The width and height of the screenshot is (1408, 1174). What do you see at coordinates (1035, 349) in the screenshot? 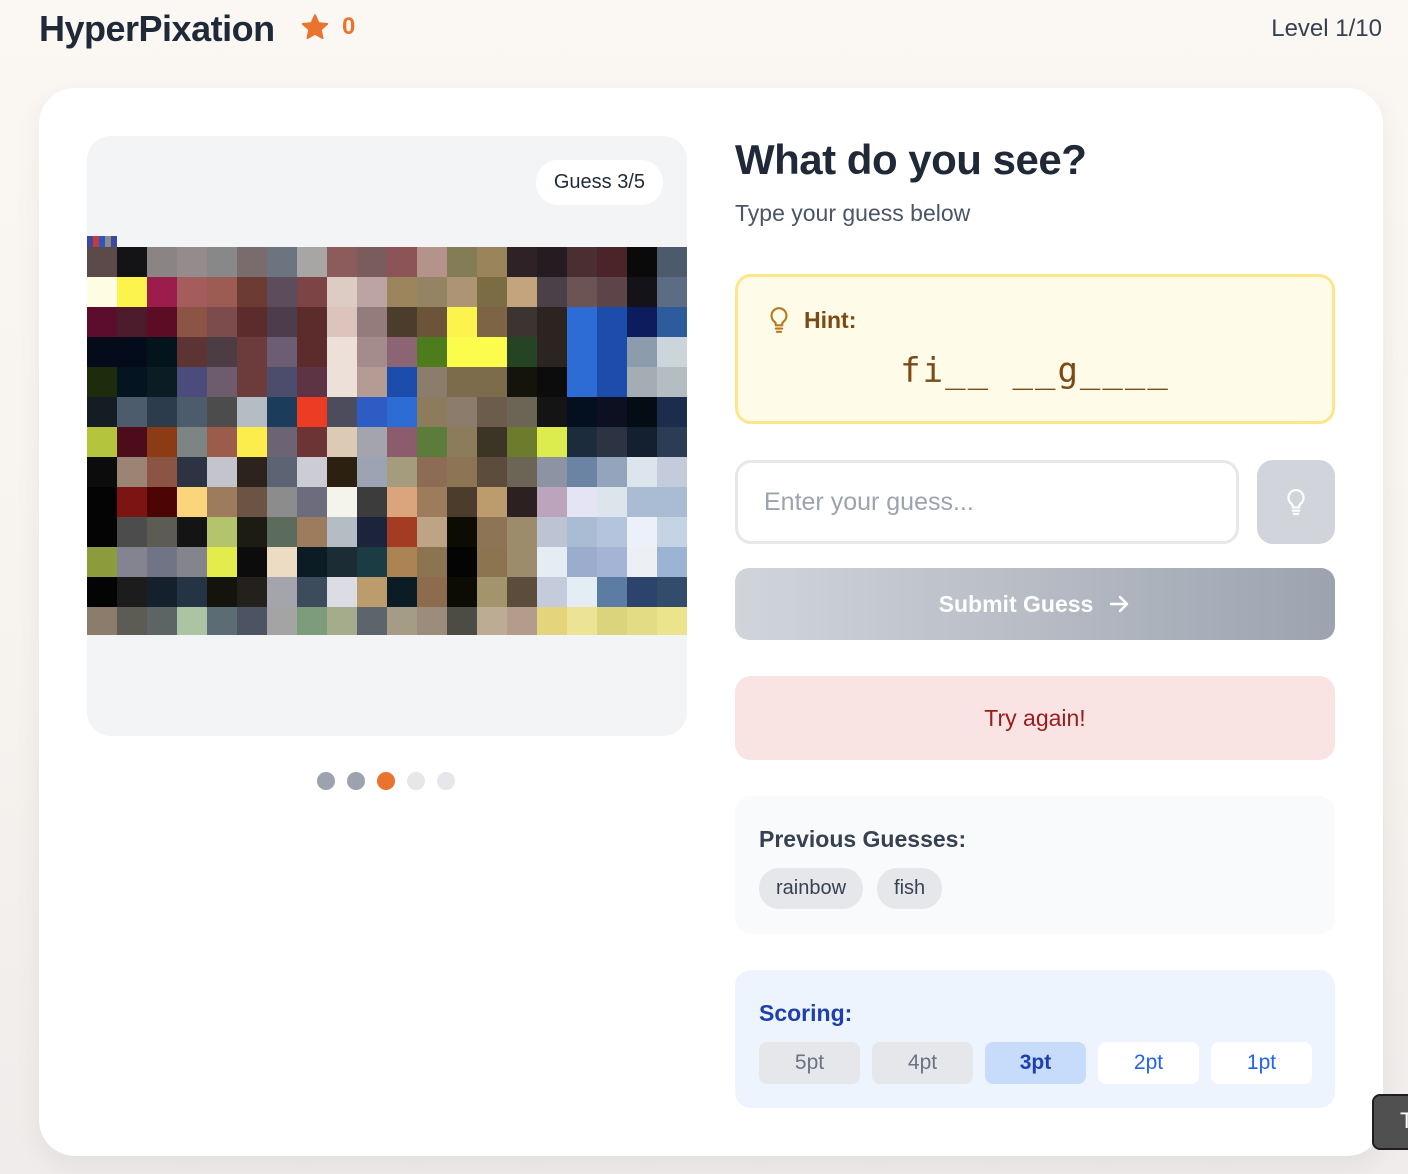
I see `hint-box: Hint: fi__ __g____` at bounding box center [1035, 349].